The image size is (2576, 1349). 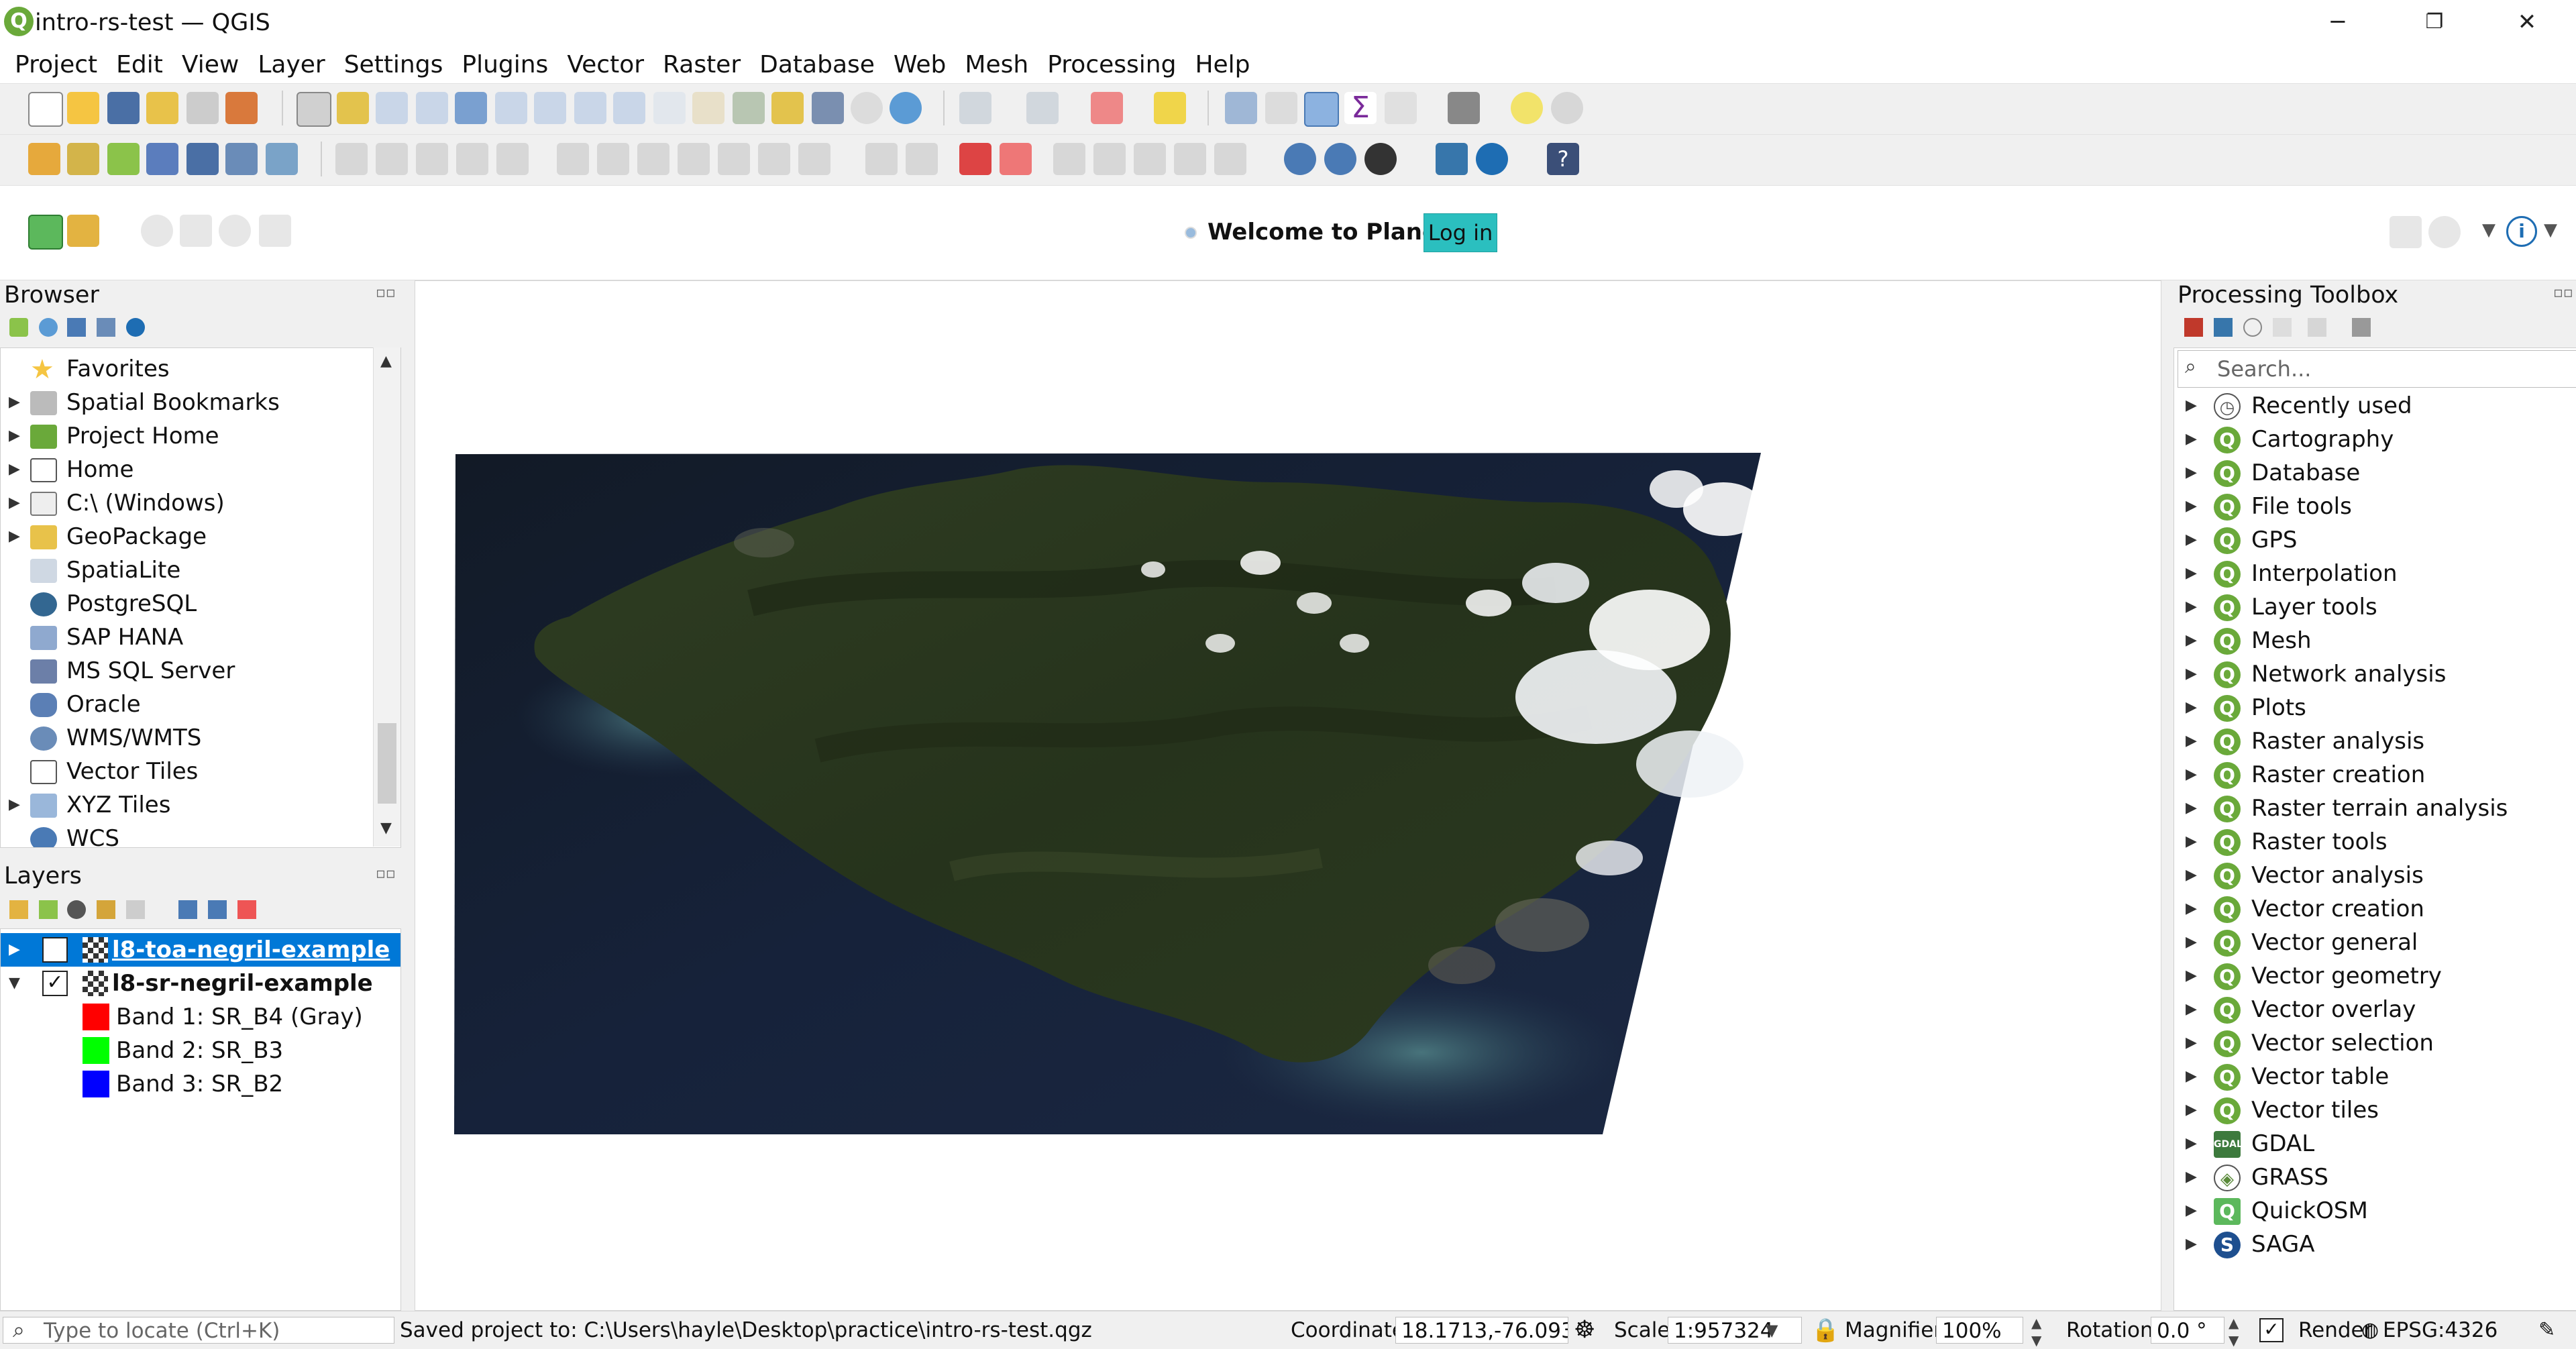 I want to click on algorithm-group-raster-tools: ▶ Q Raster tools, so click(x=2377, y=842).